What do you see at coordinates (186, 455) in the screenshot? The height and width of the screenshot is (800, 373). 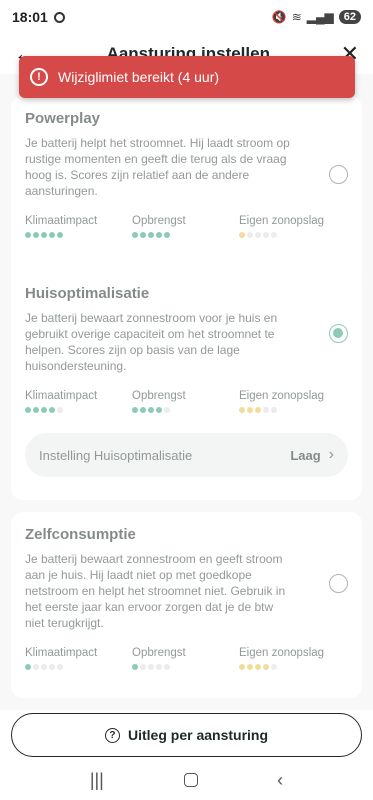 I see `huisoptimalisatie-setting-row: Instelling Huisoptimalisatie Laag ›` at bounding box center [186, 455].